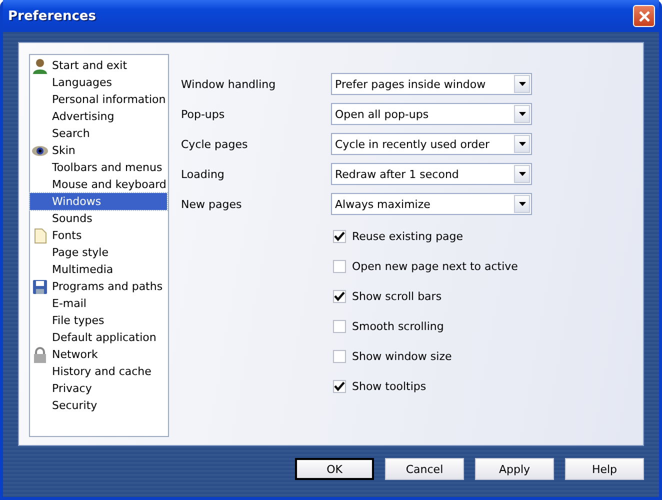 The image size is (662, 500). Describe the element at coordinates (98, 252) in the screenshot. I see `category-item: Page style` at that location.